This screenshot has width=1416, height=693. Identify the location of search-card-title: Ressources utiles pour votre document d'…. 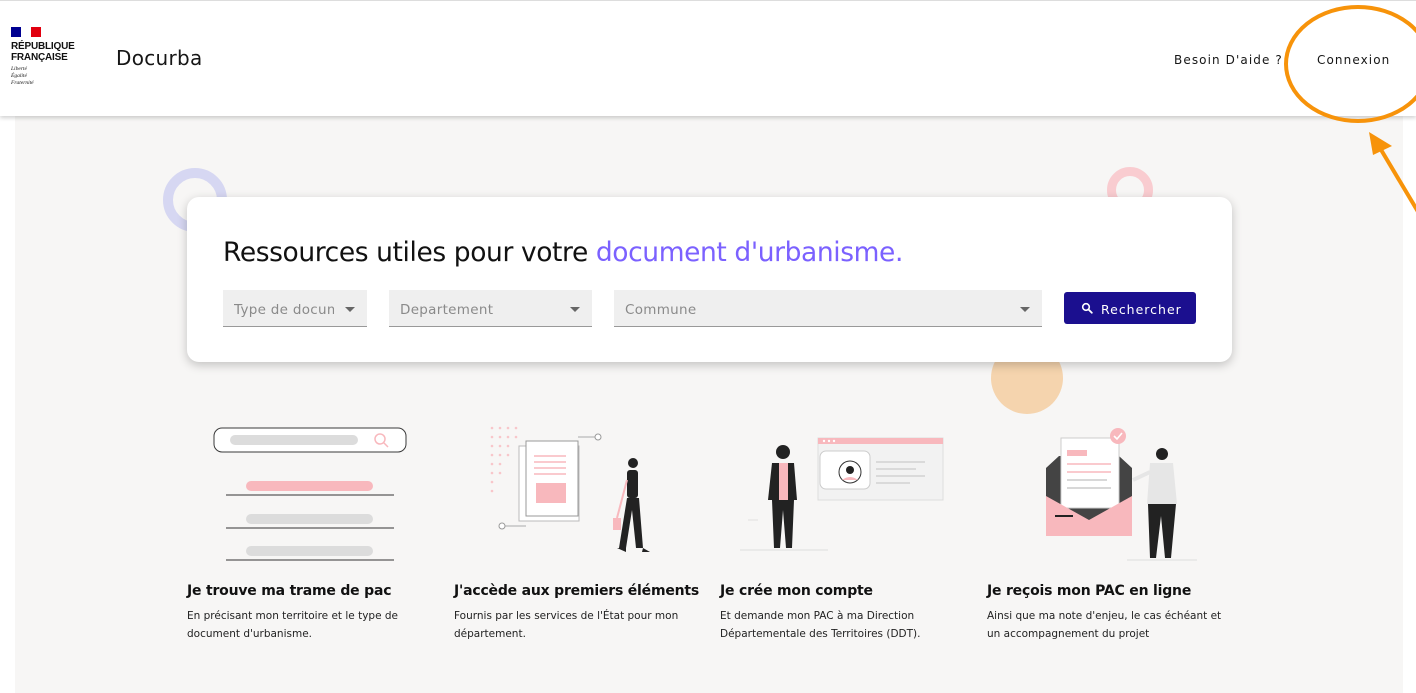
(563, 252).